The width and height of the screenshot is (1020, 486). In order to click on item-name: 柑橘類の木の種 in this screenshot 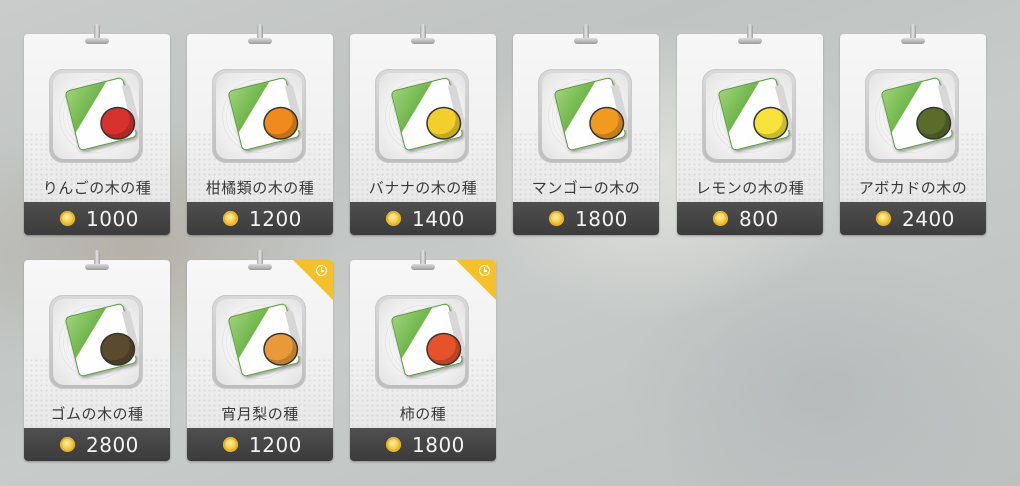, I will do `click(260, 188)`.